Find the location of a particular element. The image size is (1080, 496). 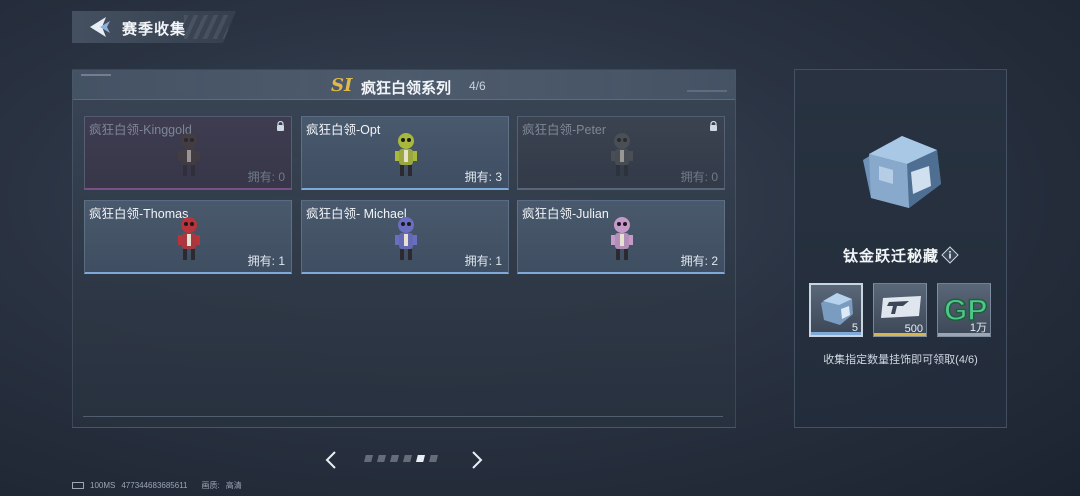

collection-card: 疯狂白领- Michael 拥有: 1 is located at coordinates (405, 237).